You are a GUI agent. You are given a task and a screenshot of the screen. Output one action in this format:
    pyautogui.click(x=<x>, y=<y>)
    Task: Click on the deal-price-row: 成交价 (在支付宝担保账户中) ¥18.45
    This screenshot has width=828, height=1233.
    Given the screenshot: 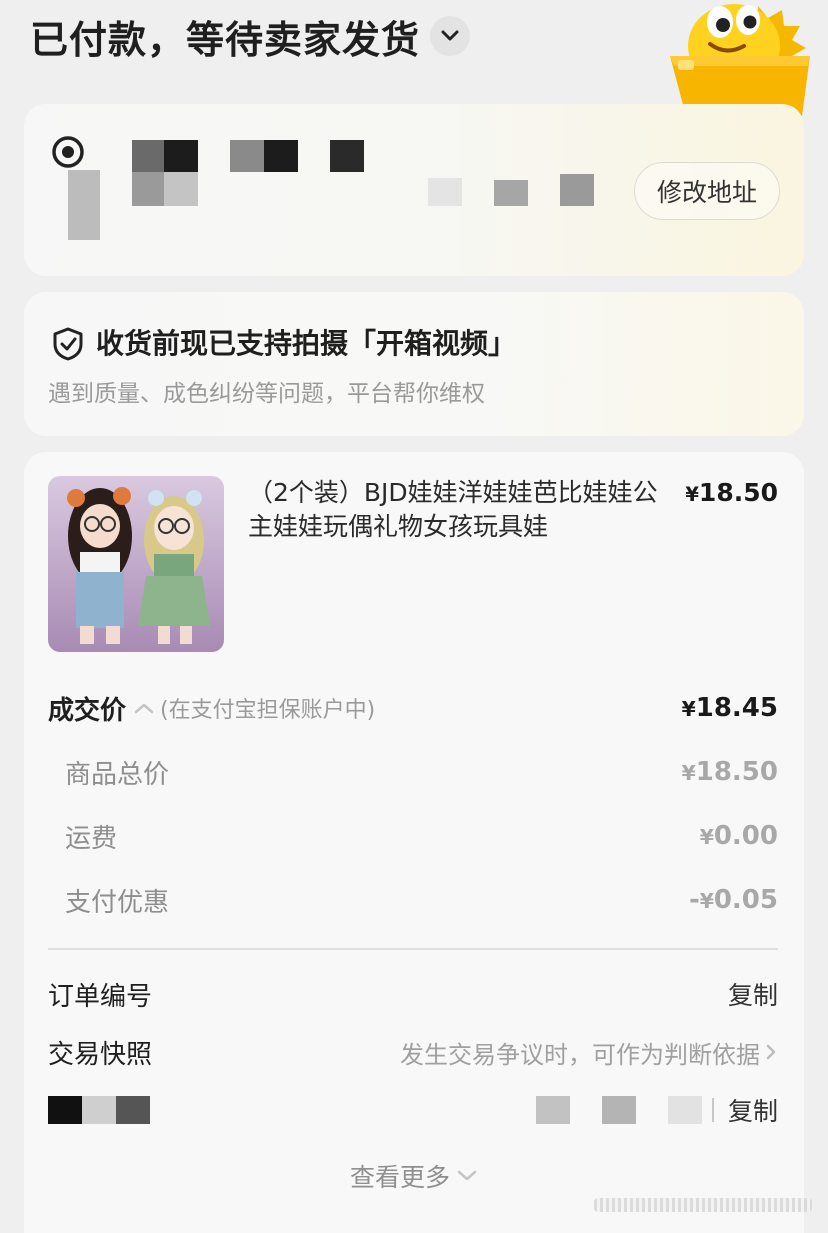 What is the action you would take?
    pyautogui.click(x=413, y=708)
    